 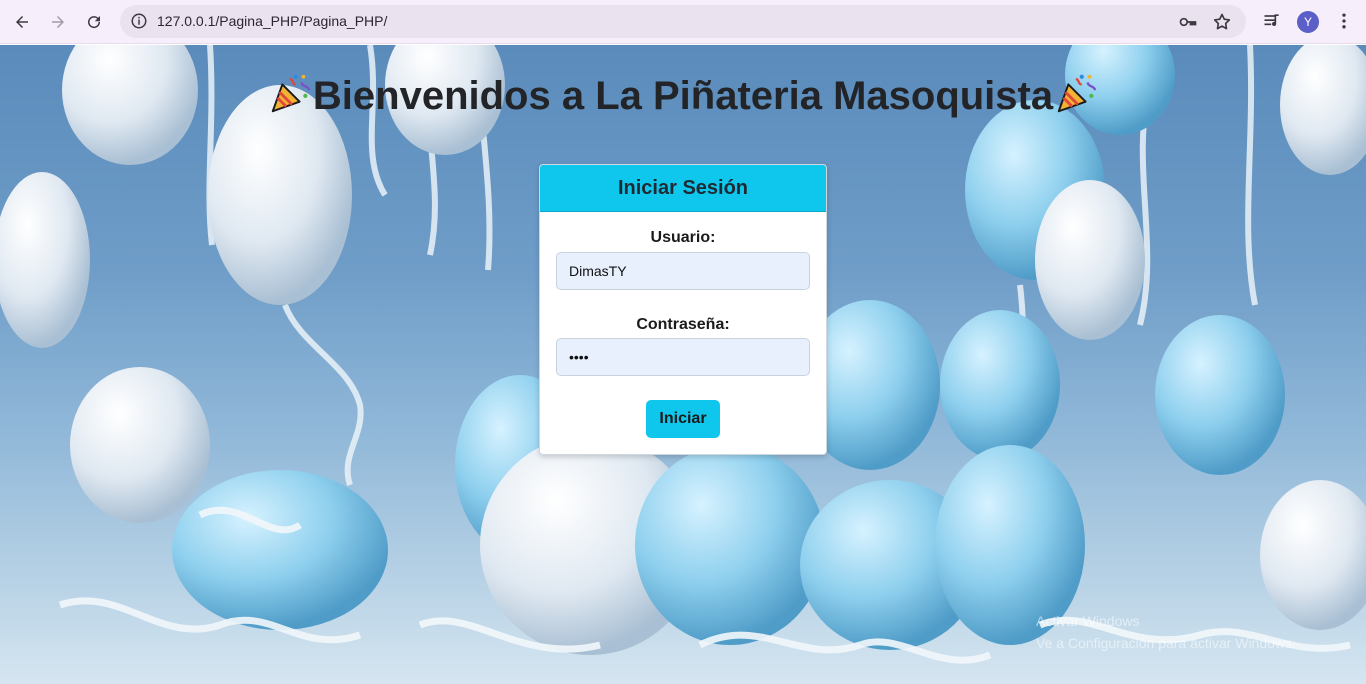 I want to click on reload-button, so click(x=94, y=22).